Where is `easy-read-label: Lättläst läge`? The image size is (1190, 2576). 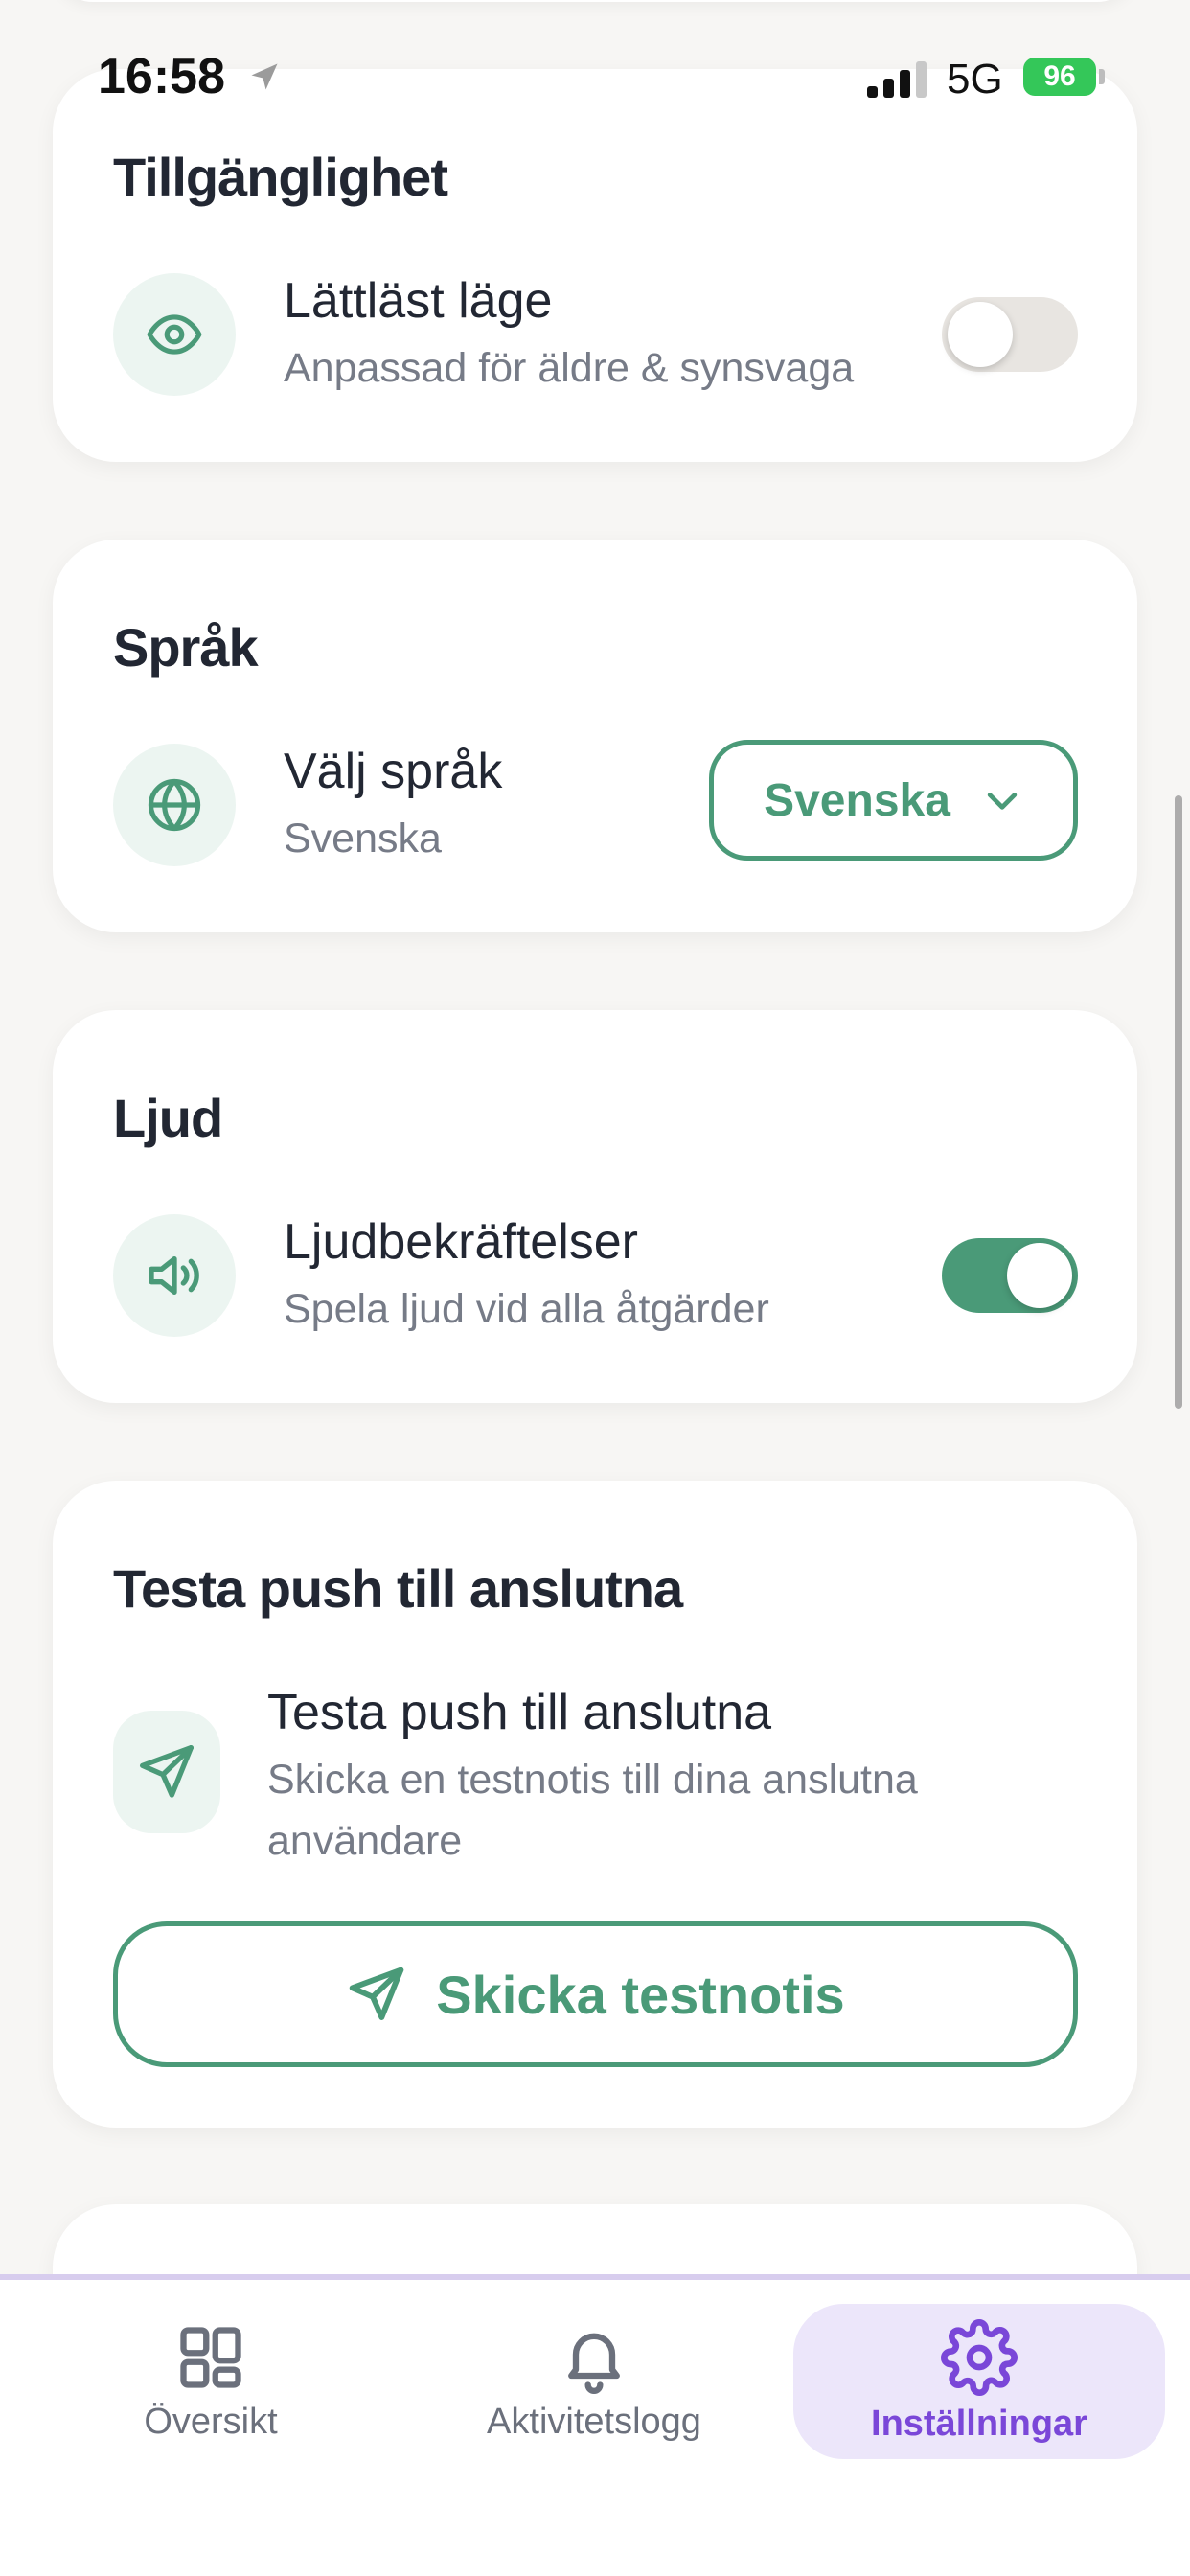 easy-read-label: Lättläst läge is located at coordinates (419, 301).